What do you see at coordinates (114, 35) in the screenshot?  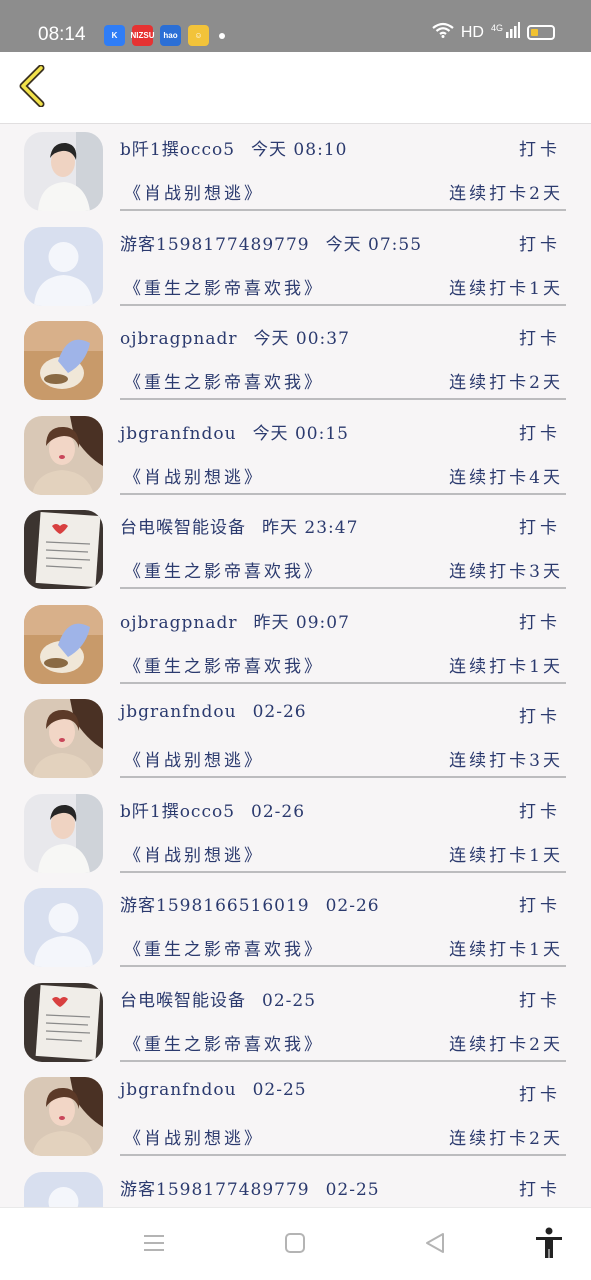 I see `app-k-icon: K` at bounding box center [114, 35].